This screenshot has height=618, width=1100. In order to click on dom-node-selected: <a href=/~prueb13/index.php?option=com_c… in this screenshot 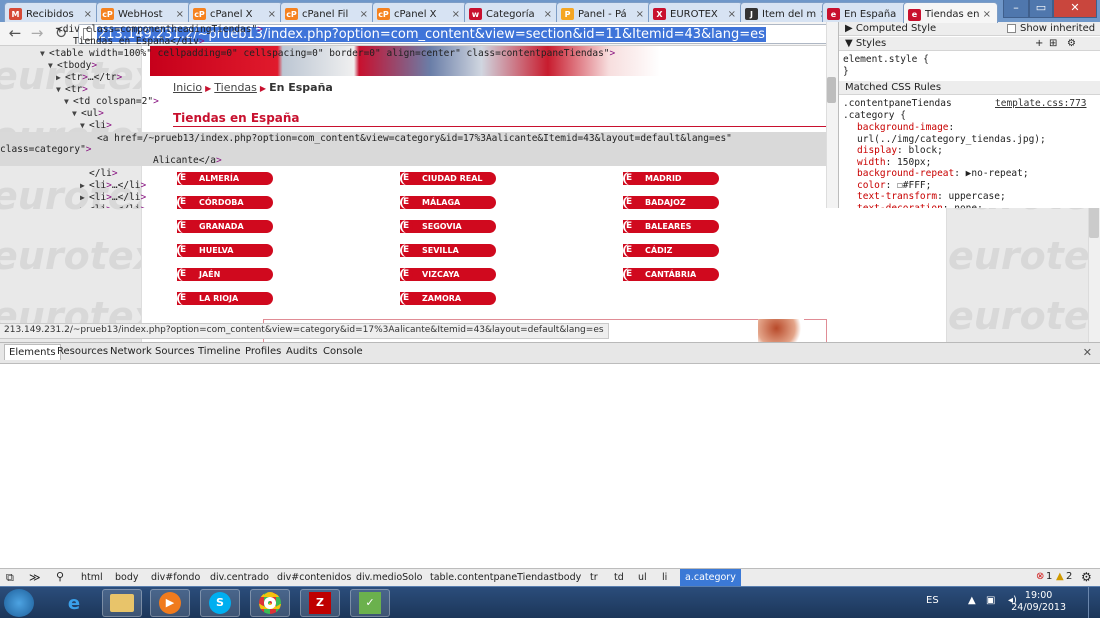, I will do `click(413, 149)`.